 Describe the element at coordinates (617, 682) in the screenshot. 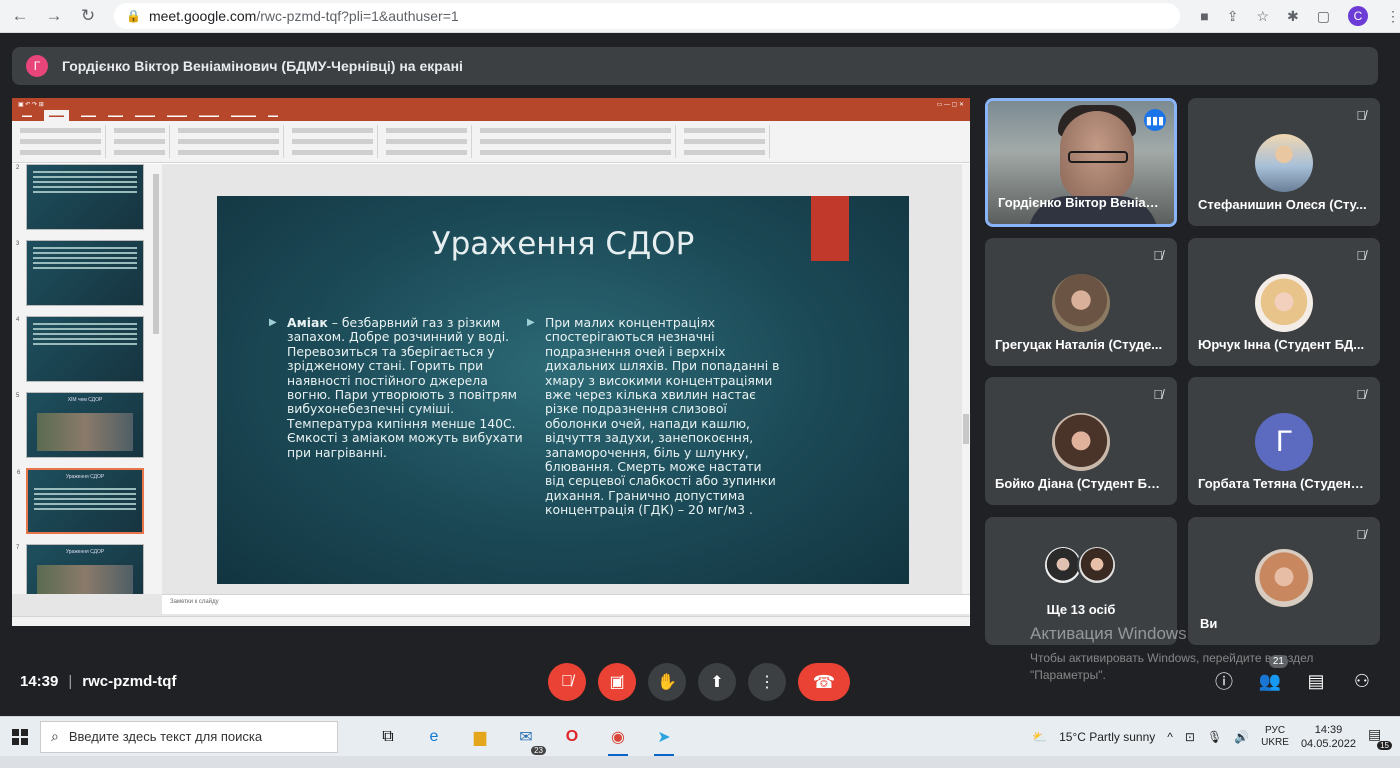

I see `camera-toggle-button: ▣̸` at that location.